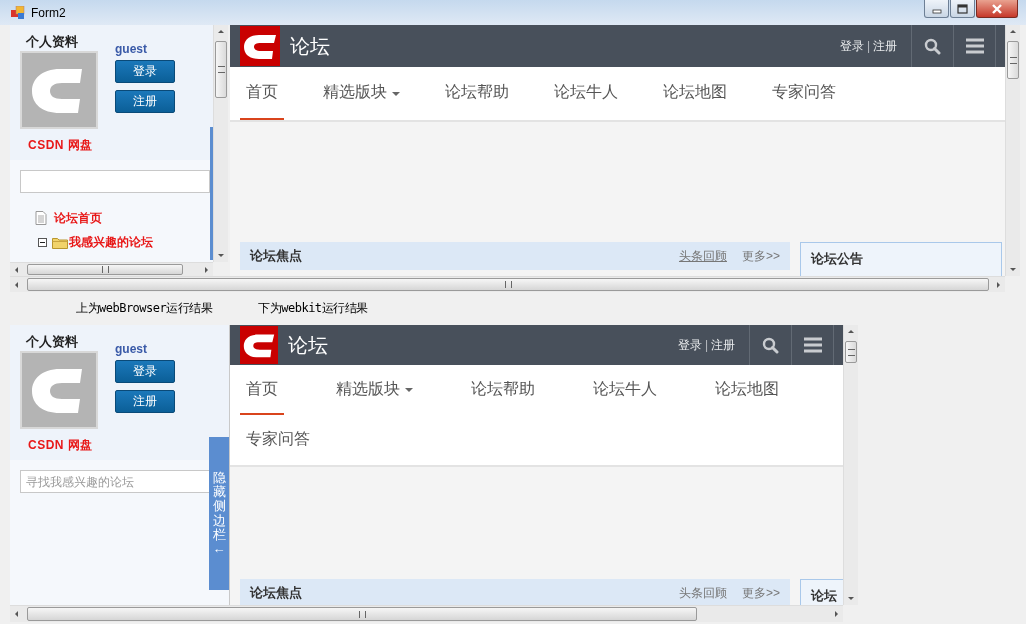  I want to click on window-title: Form2, so click(48, 12).